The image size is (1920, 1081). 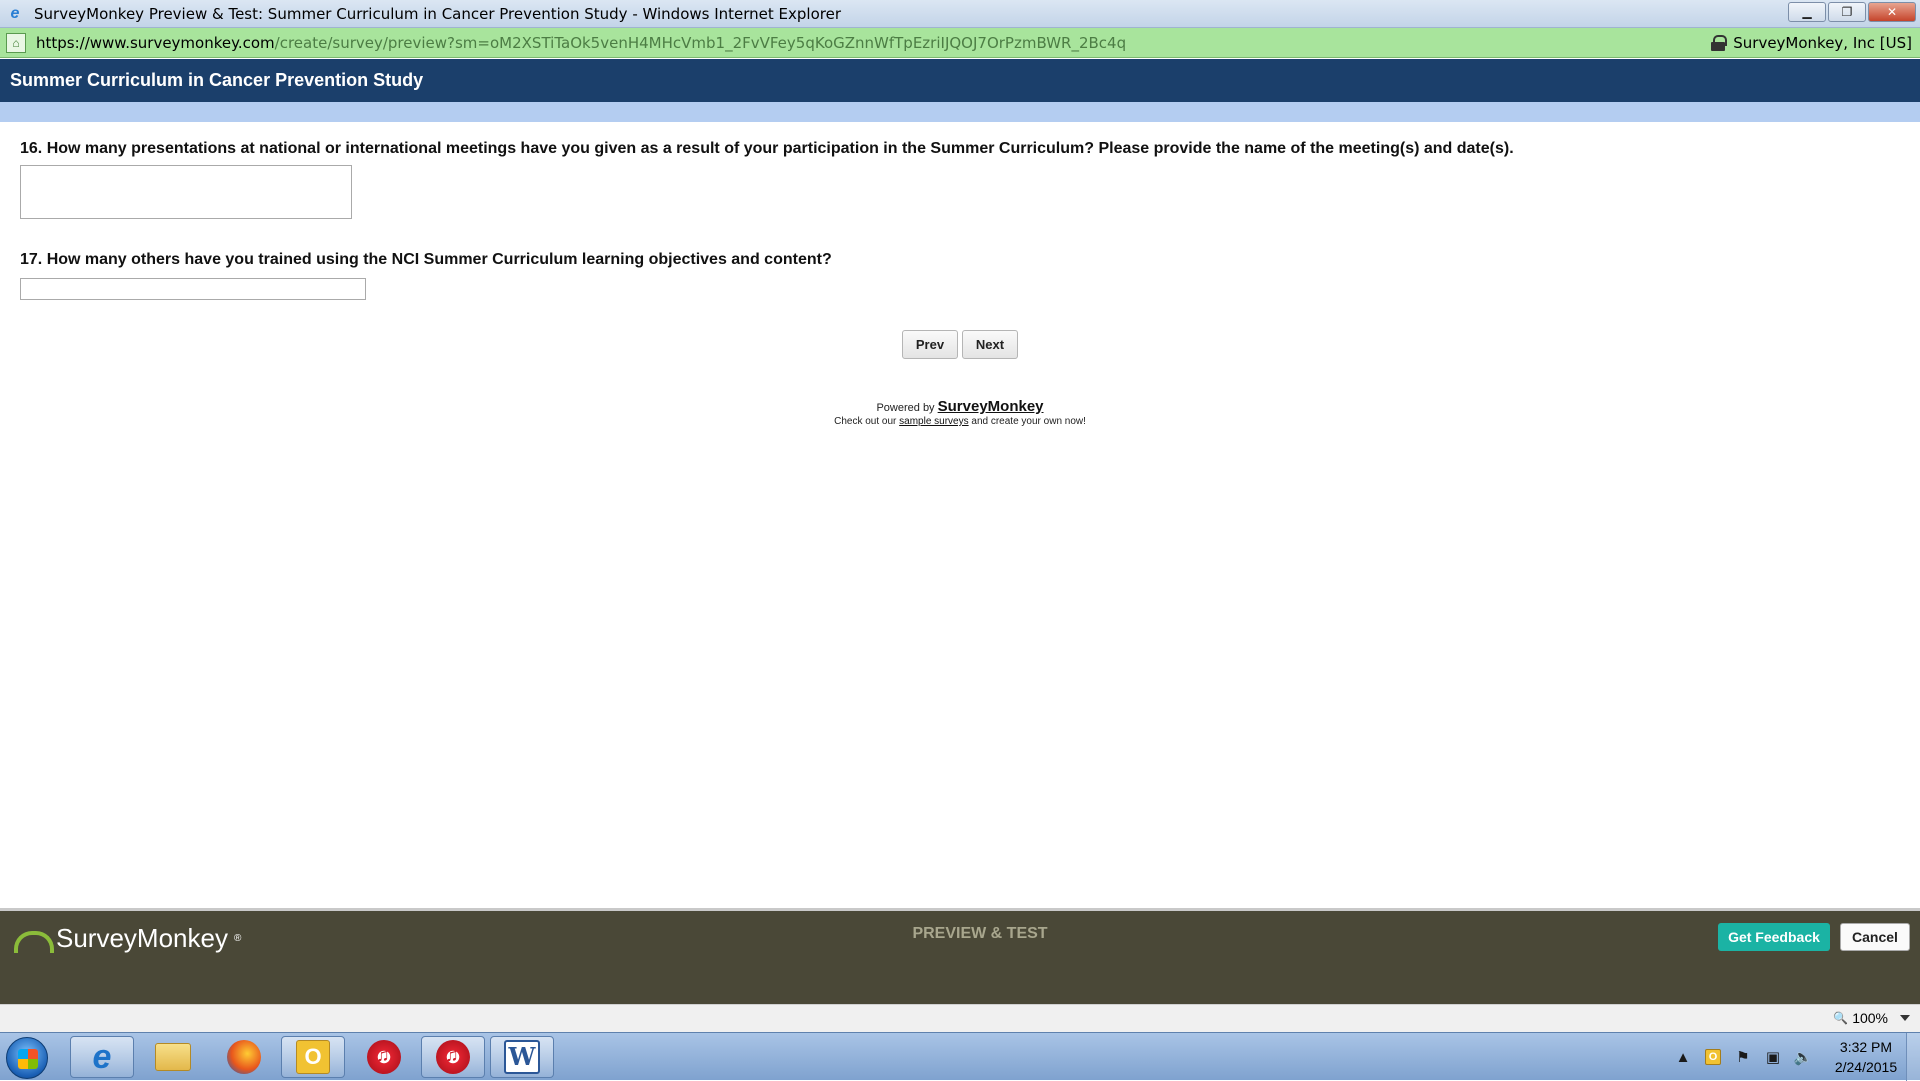 What do you see at coordinates (1870, 1018) in the screenshot?
I see `zoom-level: 100%` at bounding box center [1870, 1018].